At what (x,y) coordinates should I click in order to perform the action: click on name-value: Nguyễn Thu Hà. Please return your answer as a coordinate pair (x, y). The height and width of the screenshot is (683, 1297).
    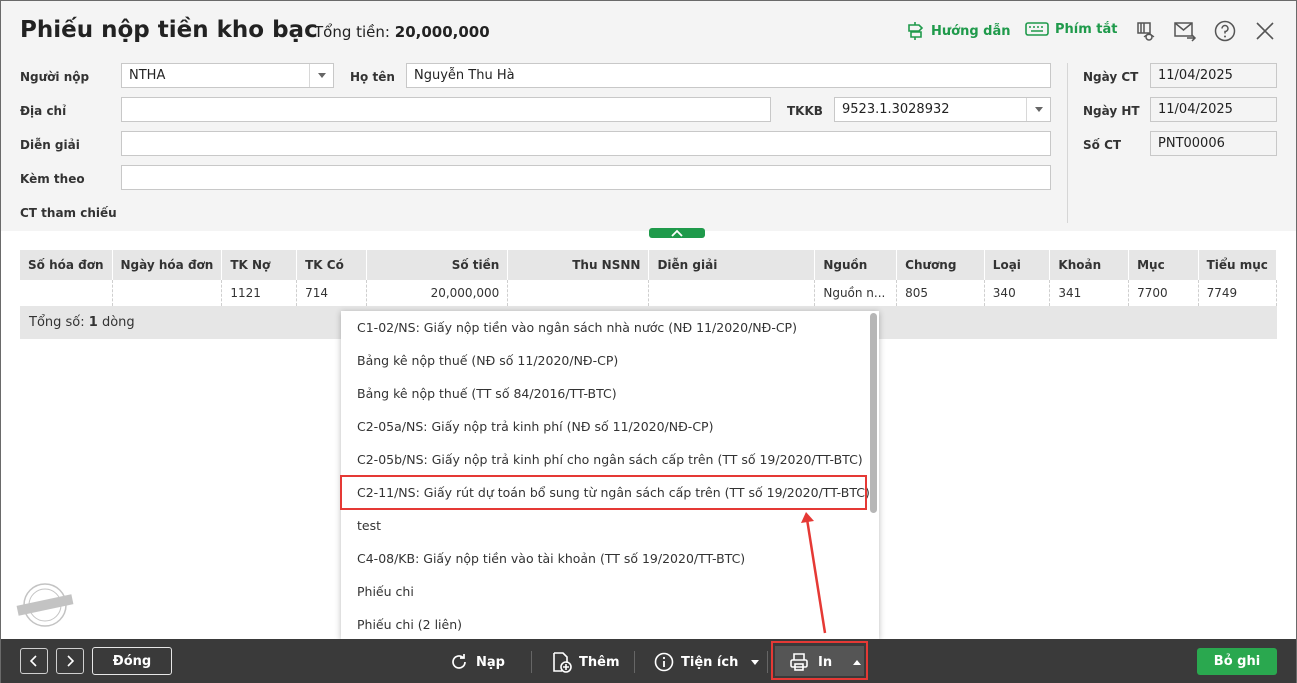
    Looking at the image, I should click on (464, 75).